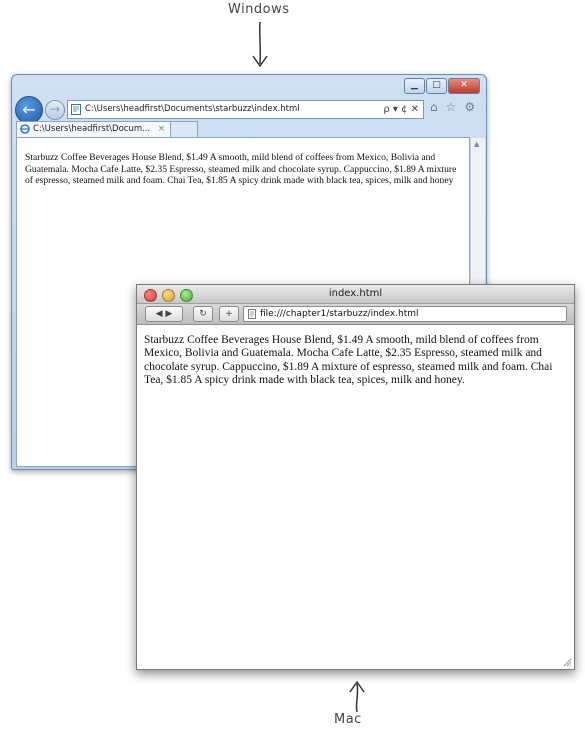  I want to click on minimize-button: ▁, so click(414, 86).